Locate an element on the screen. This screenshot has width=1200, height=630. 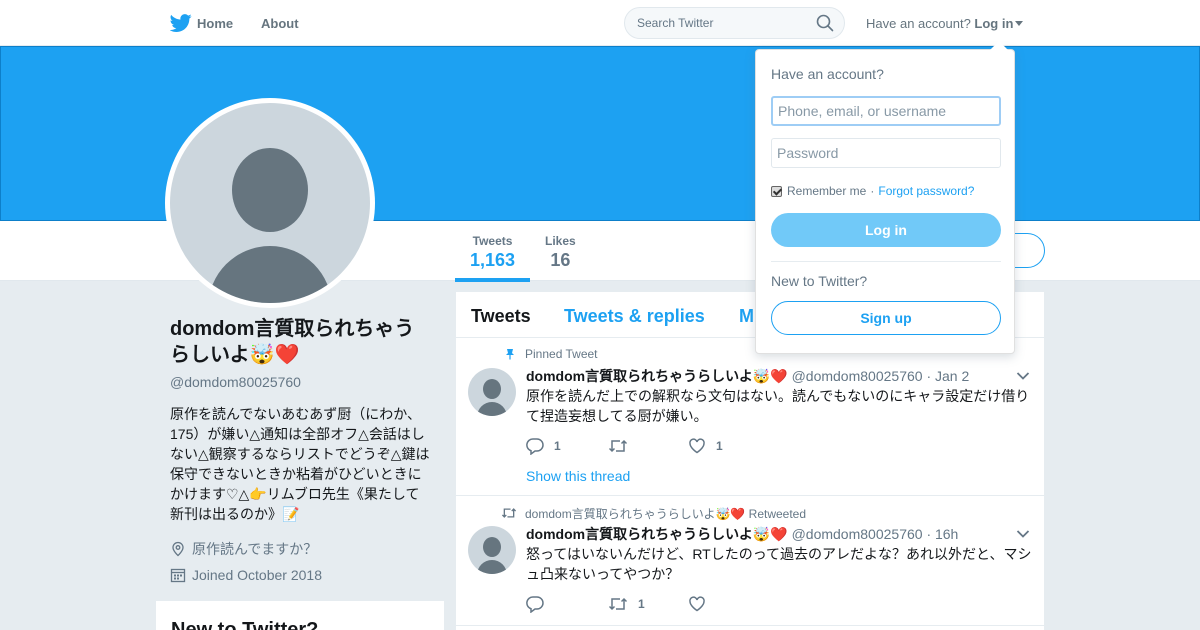
remember-me-checkbox is located at coordinates (776, 191).